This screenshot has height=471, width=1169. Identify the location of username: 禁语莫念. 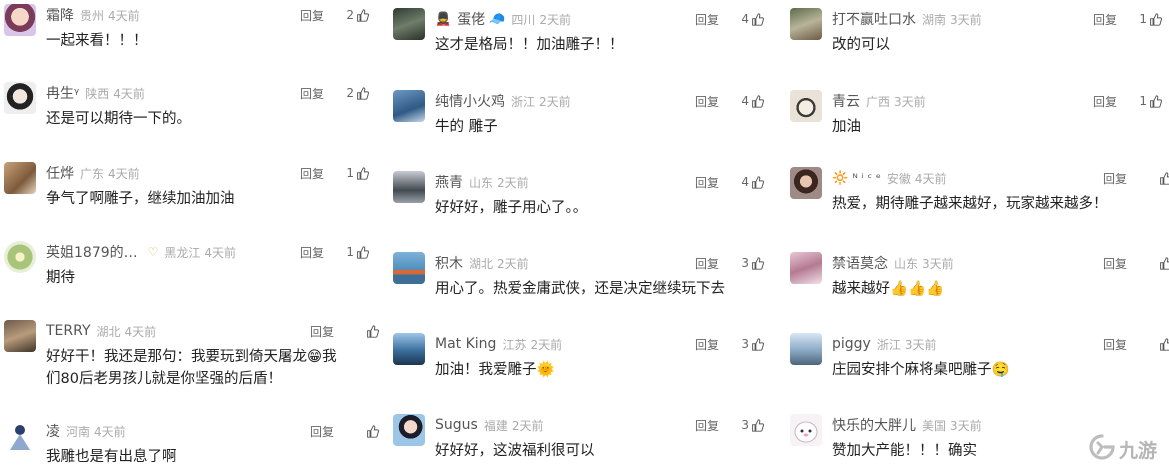
(860, 263).